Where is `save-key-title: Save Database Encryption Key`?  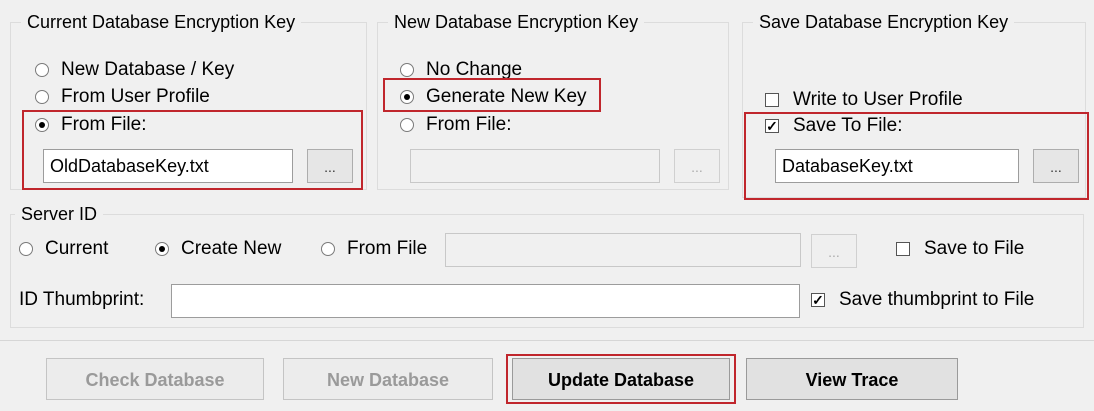
save-key-title: Save Database Encryption Key is located at coordinates (884, 22).